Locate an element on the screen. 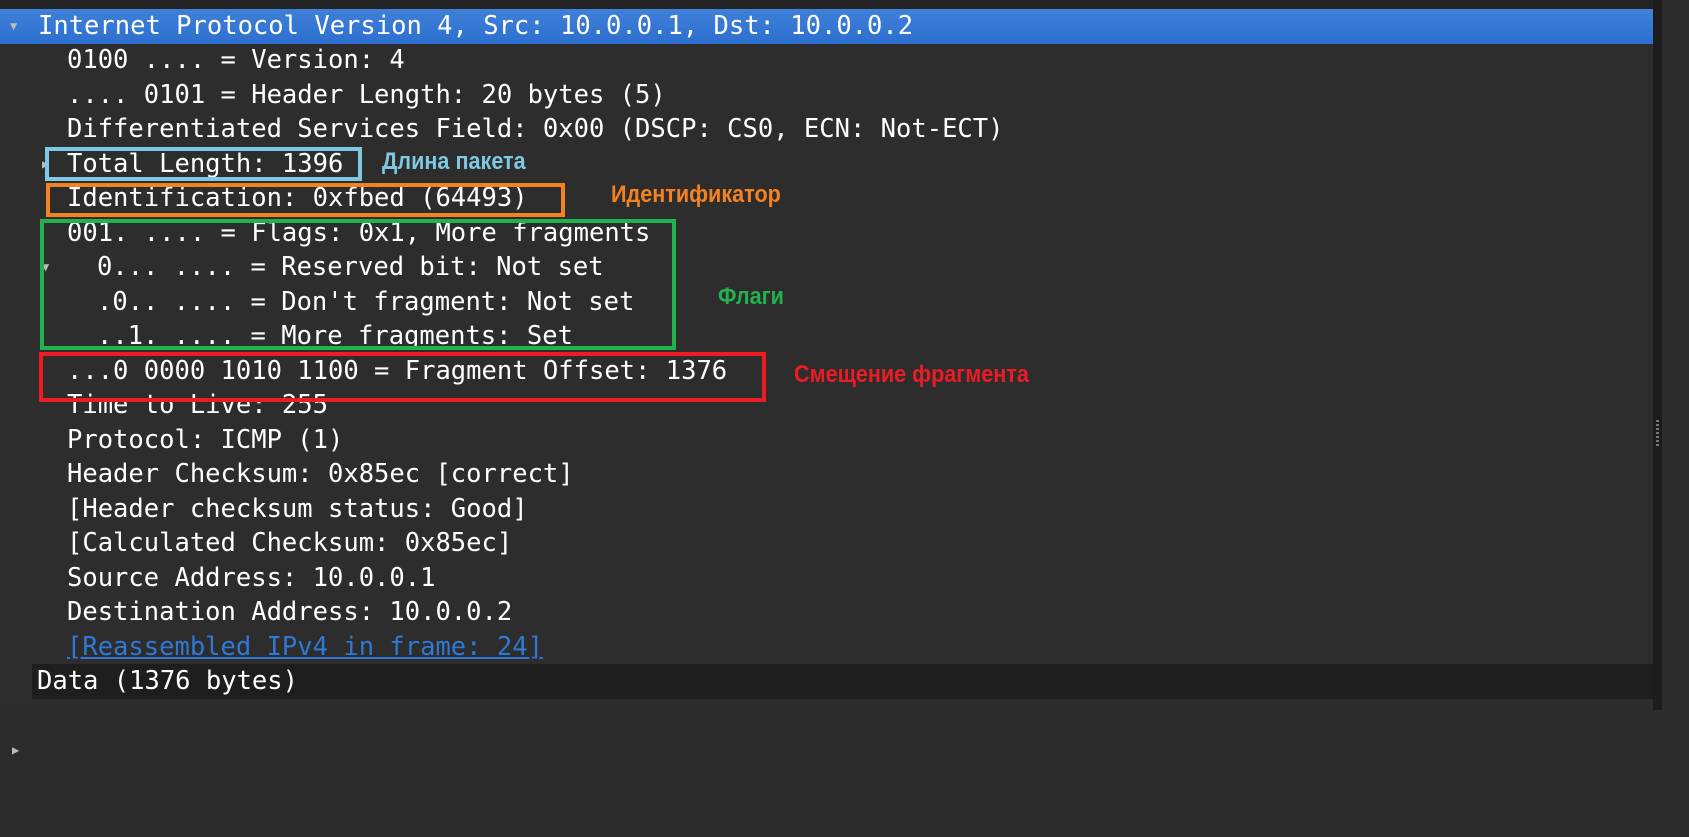  tree-row-checksum-status: [Header checksum status: Good] is located at coordinates (826, 509).